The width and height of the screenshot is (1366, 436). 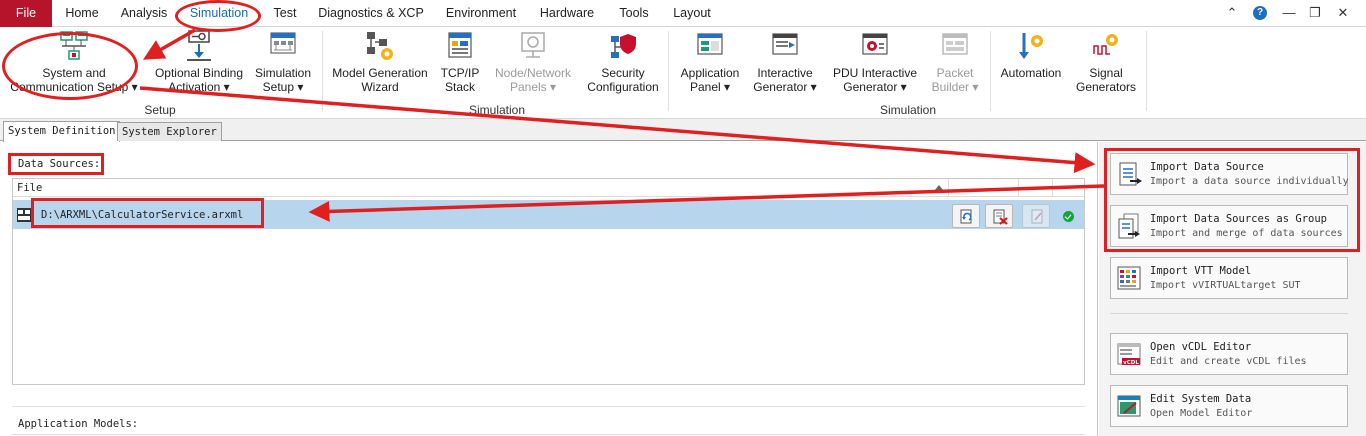 I want to click on simulation-setup-icon, so click(x=283, y=43).